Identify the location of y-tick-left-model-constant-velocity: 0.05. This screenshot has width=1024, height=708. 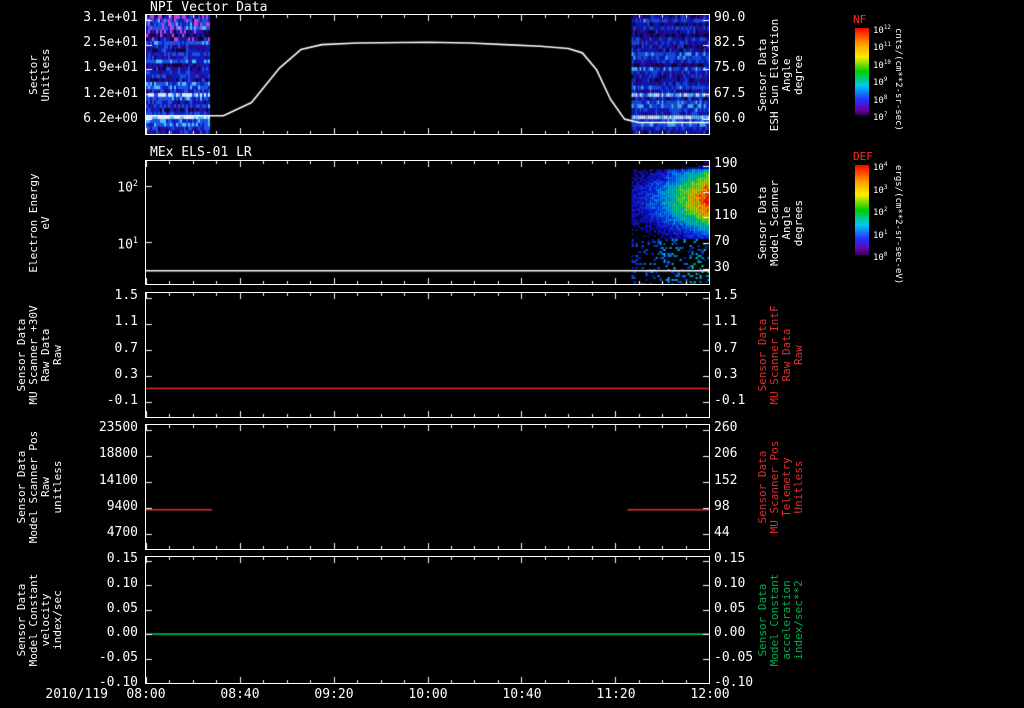
(122, 608).